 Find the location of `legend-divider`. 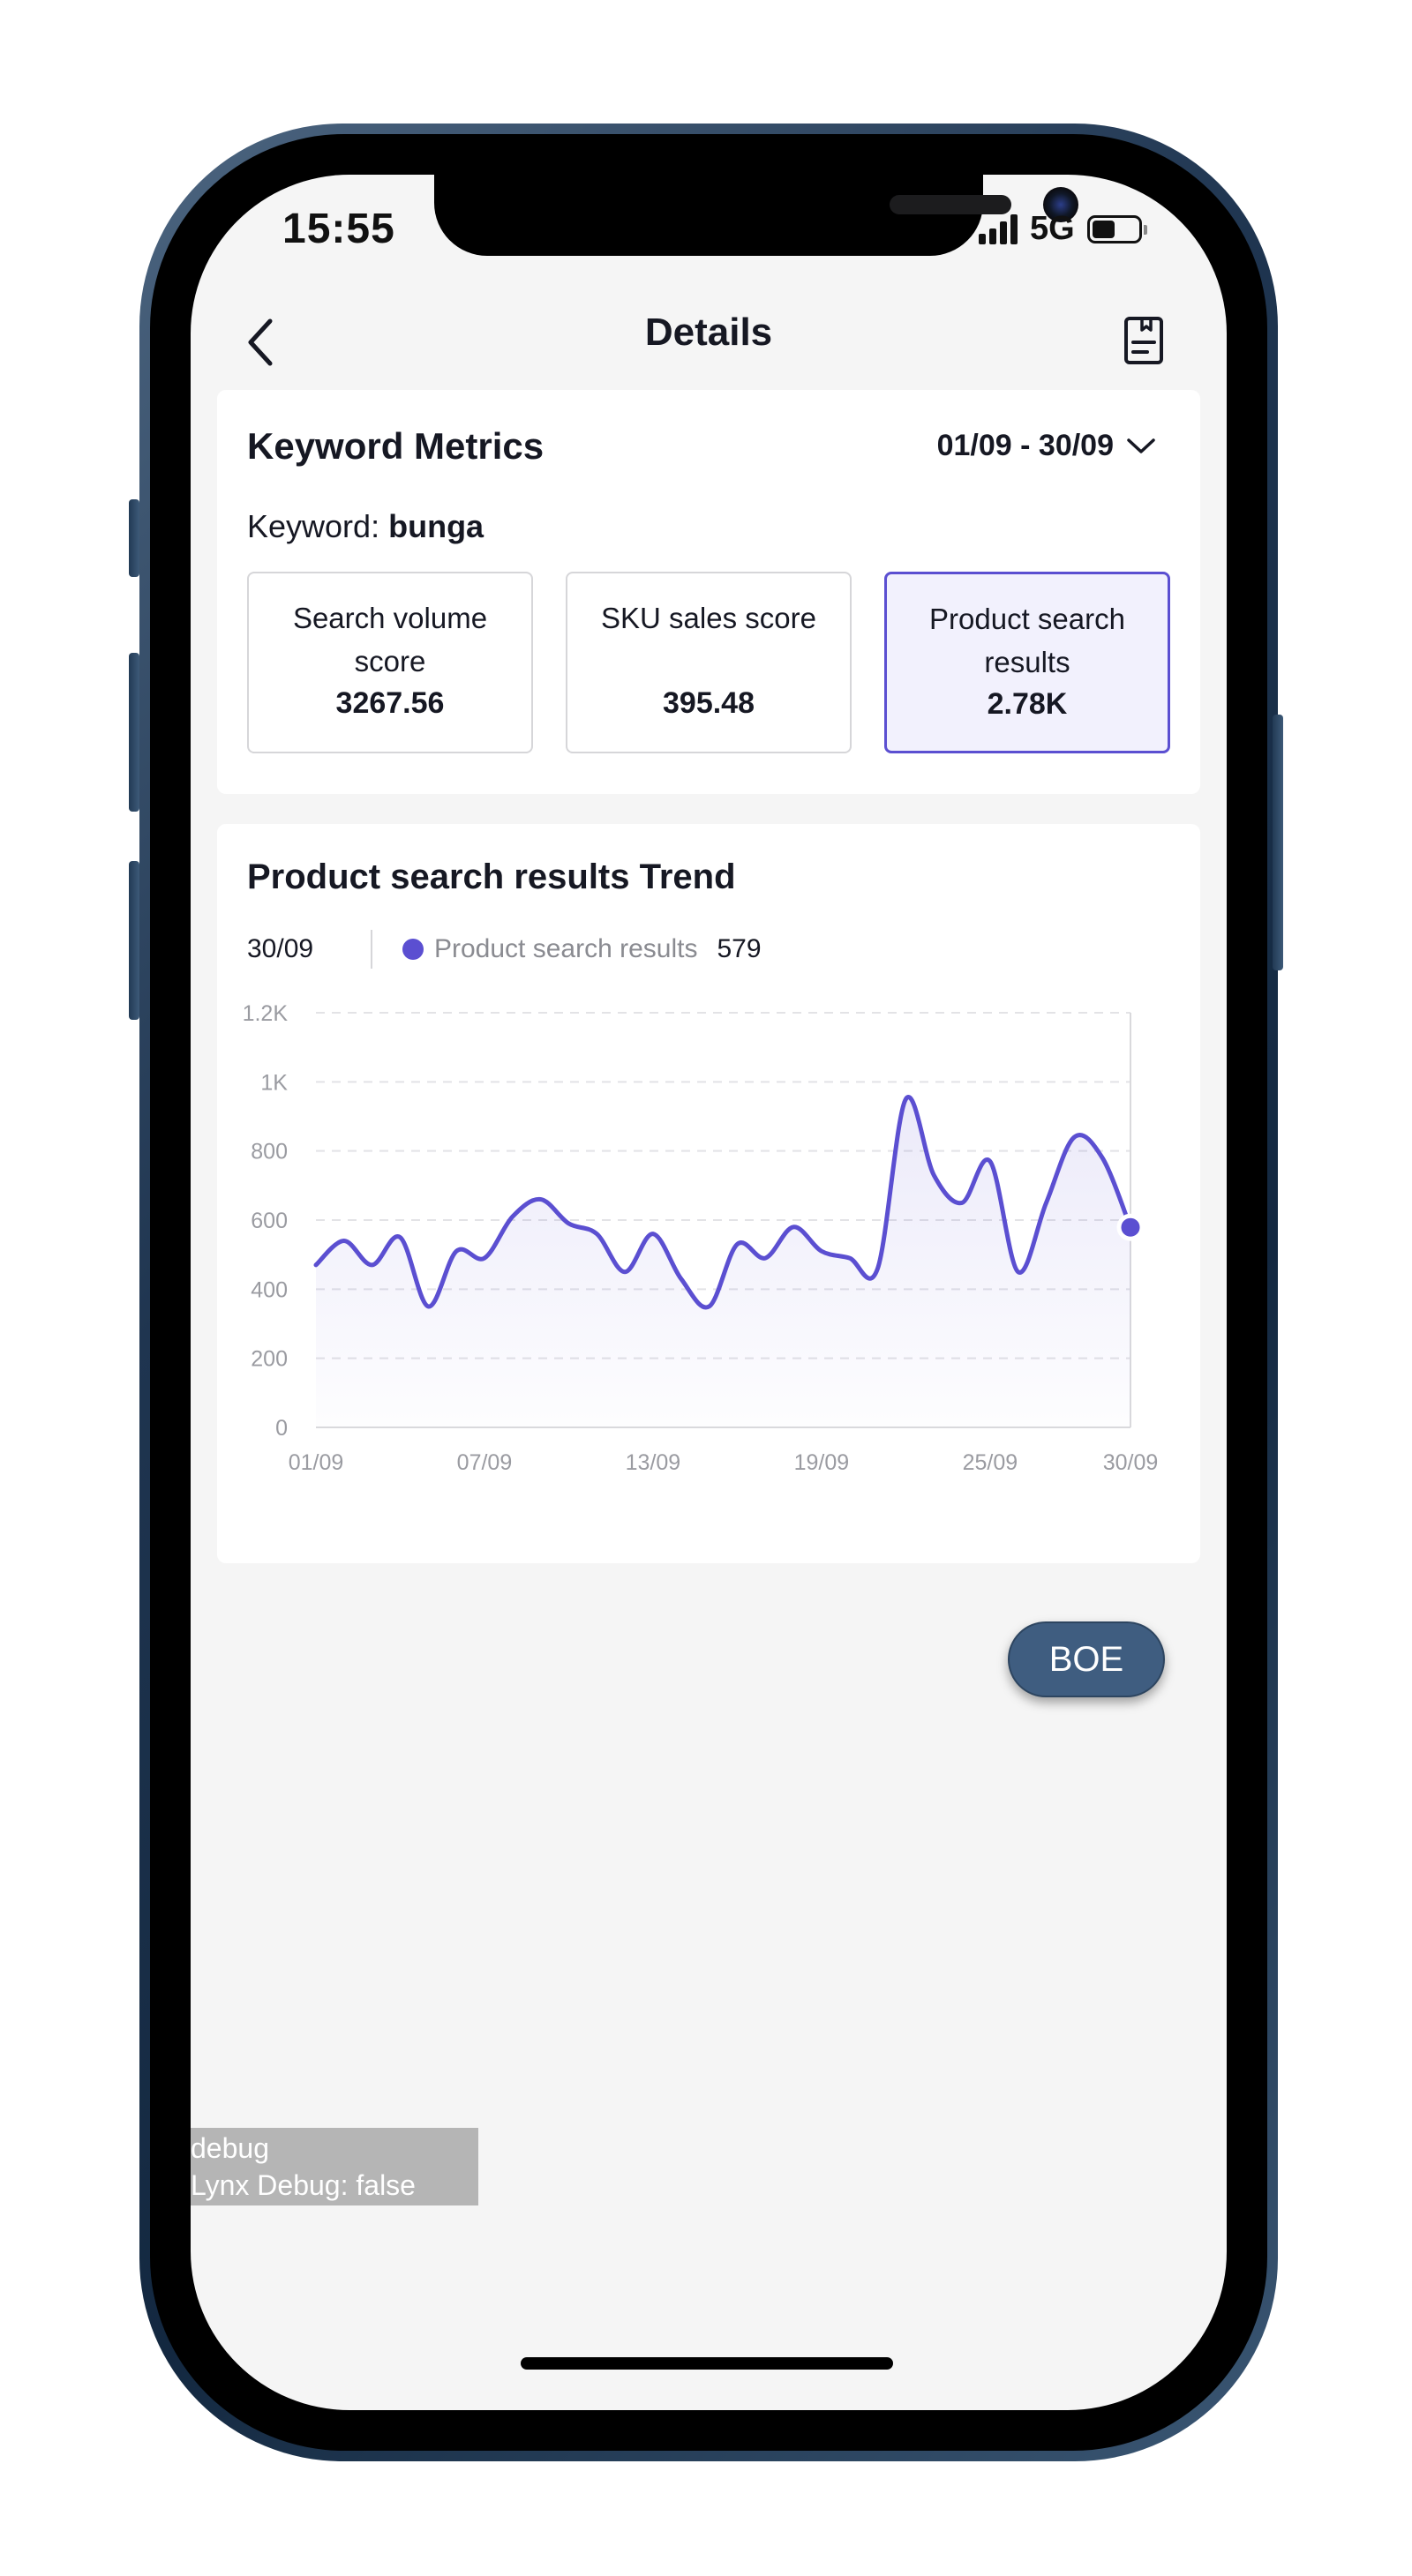

legend-divider is located at coordinates (371, 950).